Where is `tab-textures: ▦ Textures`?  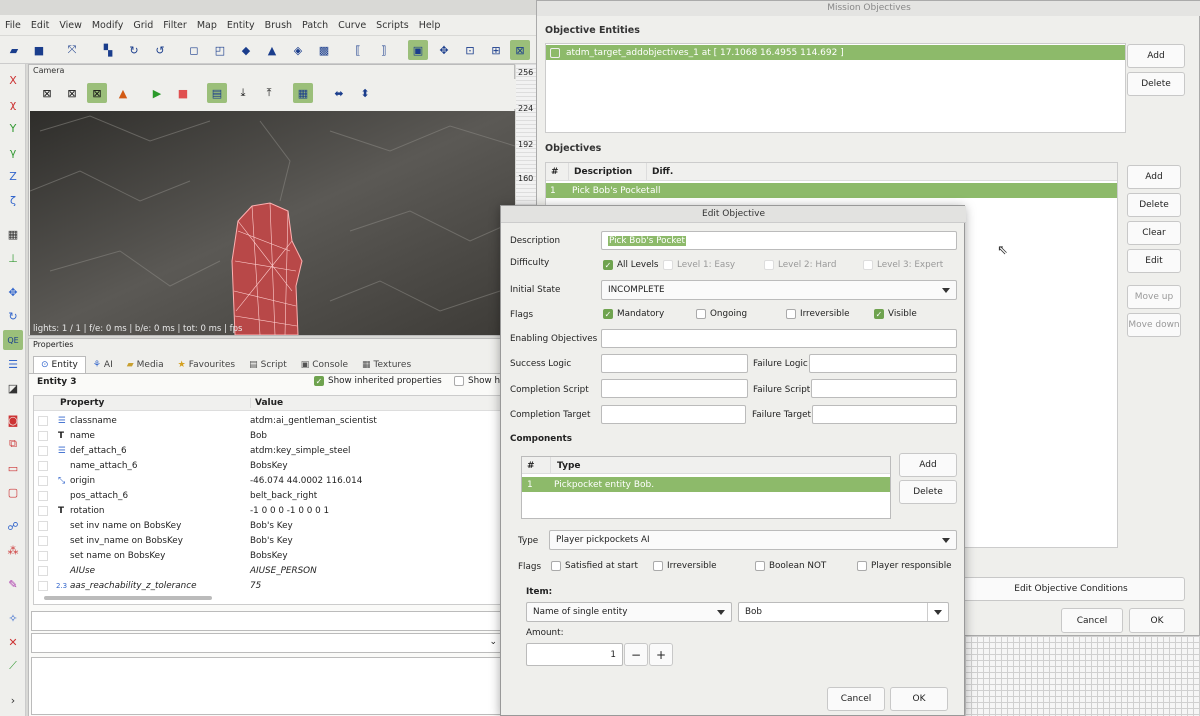
tab-textures: ▦ Textures is located at coordinates (386, 365).